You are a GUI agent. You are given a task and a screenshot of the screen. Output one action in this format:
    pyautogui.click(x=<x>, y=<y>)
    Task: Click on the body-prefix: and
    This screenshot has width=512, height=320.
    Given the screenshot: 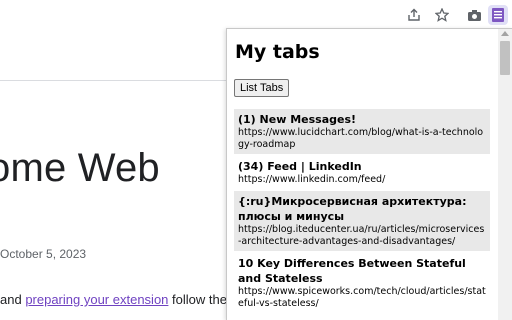 What is the action you would take?
    pyautogui.click(x=13, y=299)
    